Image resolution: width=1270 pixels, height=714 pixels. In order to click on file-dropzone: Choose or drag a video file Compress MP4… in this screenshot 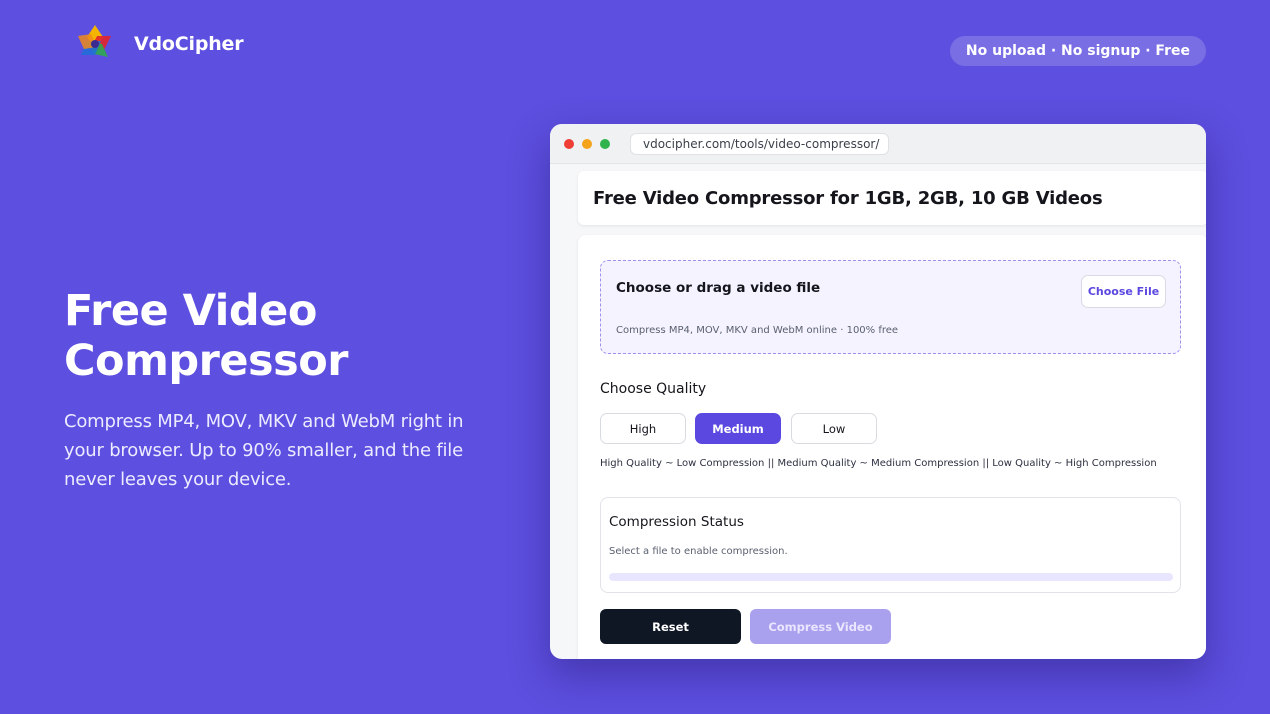, I will do `click(890, 307)`.